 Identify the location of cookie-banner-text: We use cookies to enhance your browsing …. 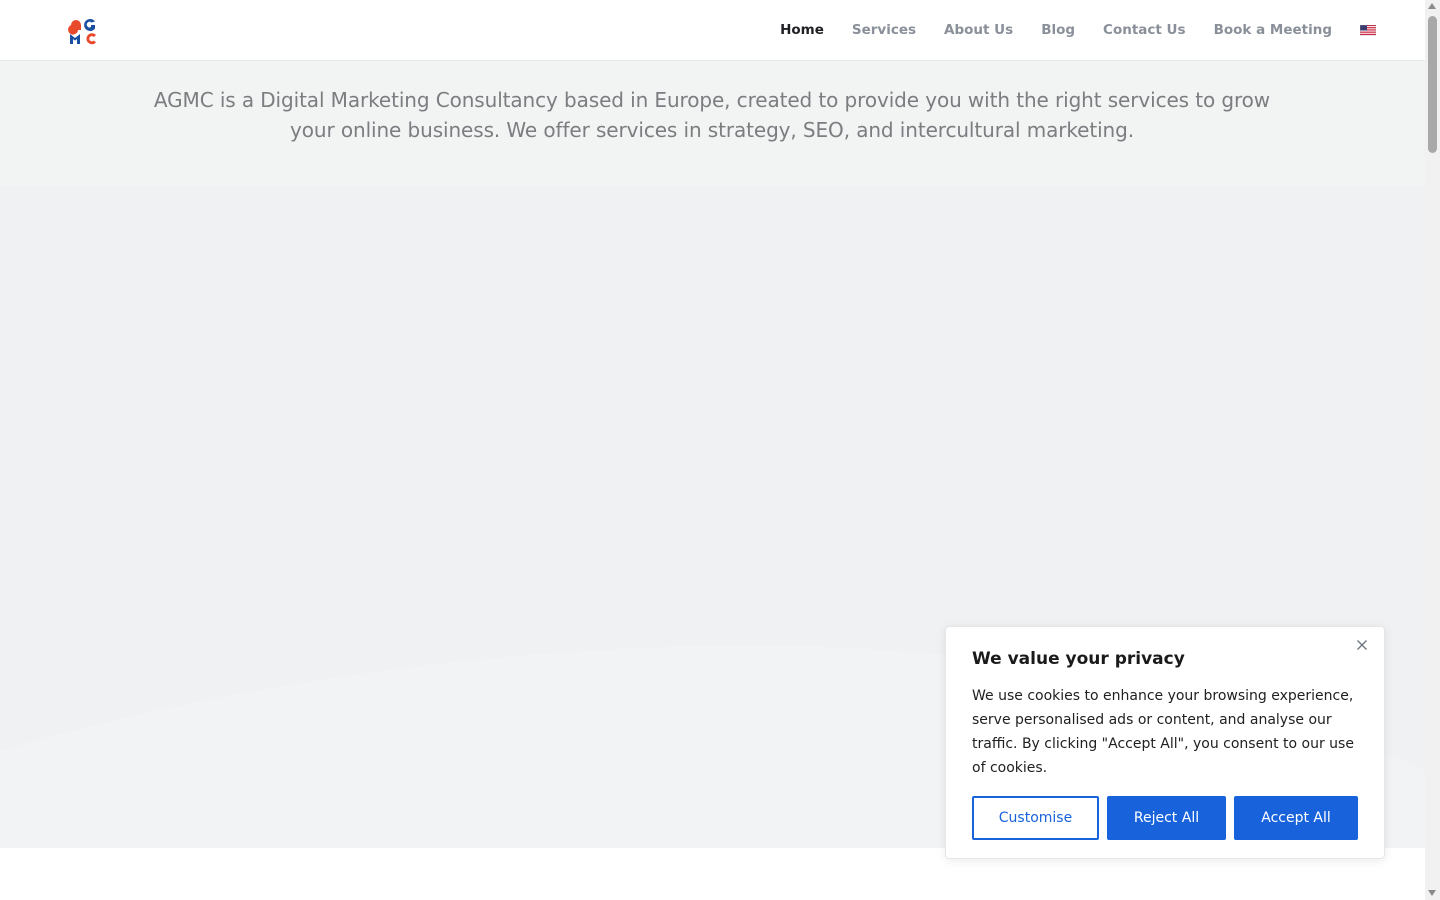
(1163, 732).